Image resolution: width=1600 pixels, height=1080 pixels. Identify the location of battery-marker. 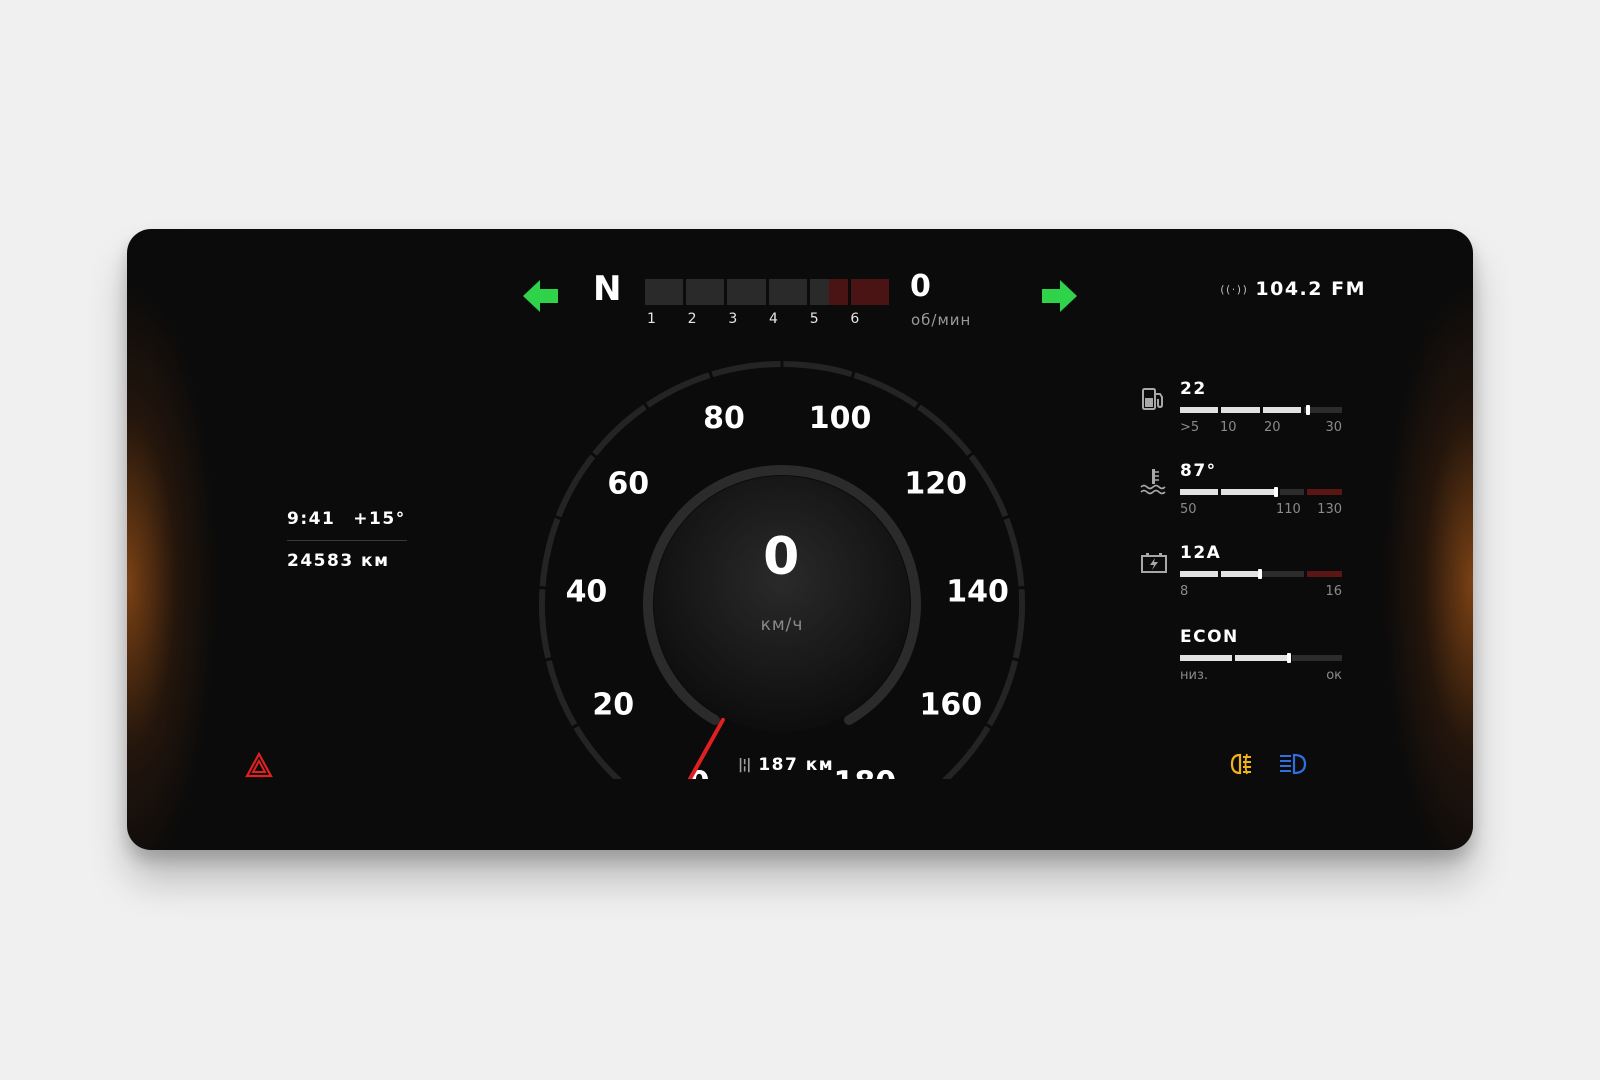
(1260, 574).